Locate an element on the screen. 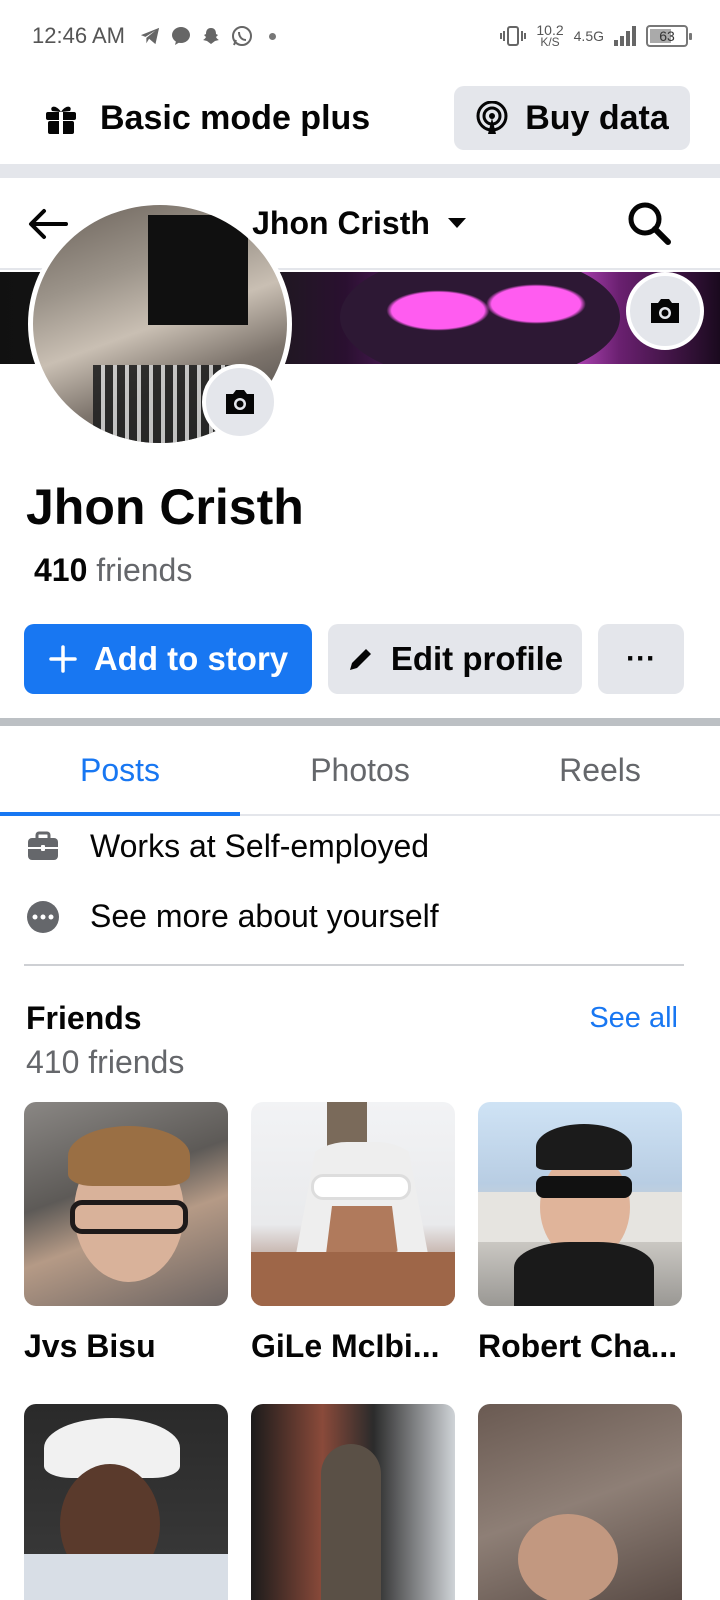  see-more-about-link: See more about yourself is located at coordinates (232, 916).